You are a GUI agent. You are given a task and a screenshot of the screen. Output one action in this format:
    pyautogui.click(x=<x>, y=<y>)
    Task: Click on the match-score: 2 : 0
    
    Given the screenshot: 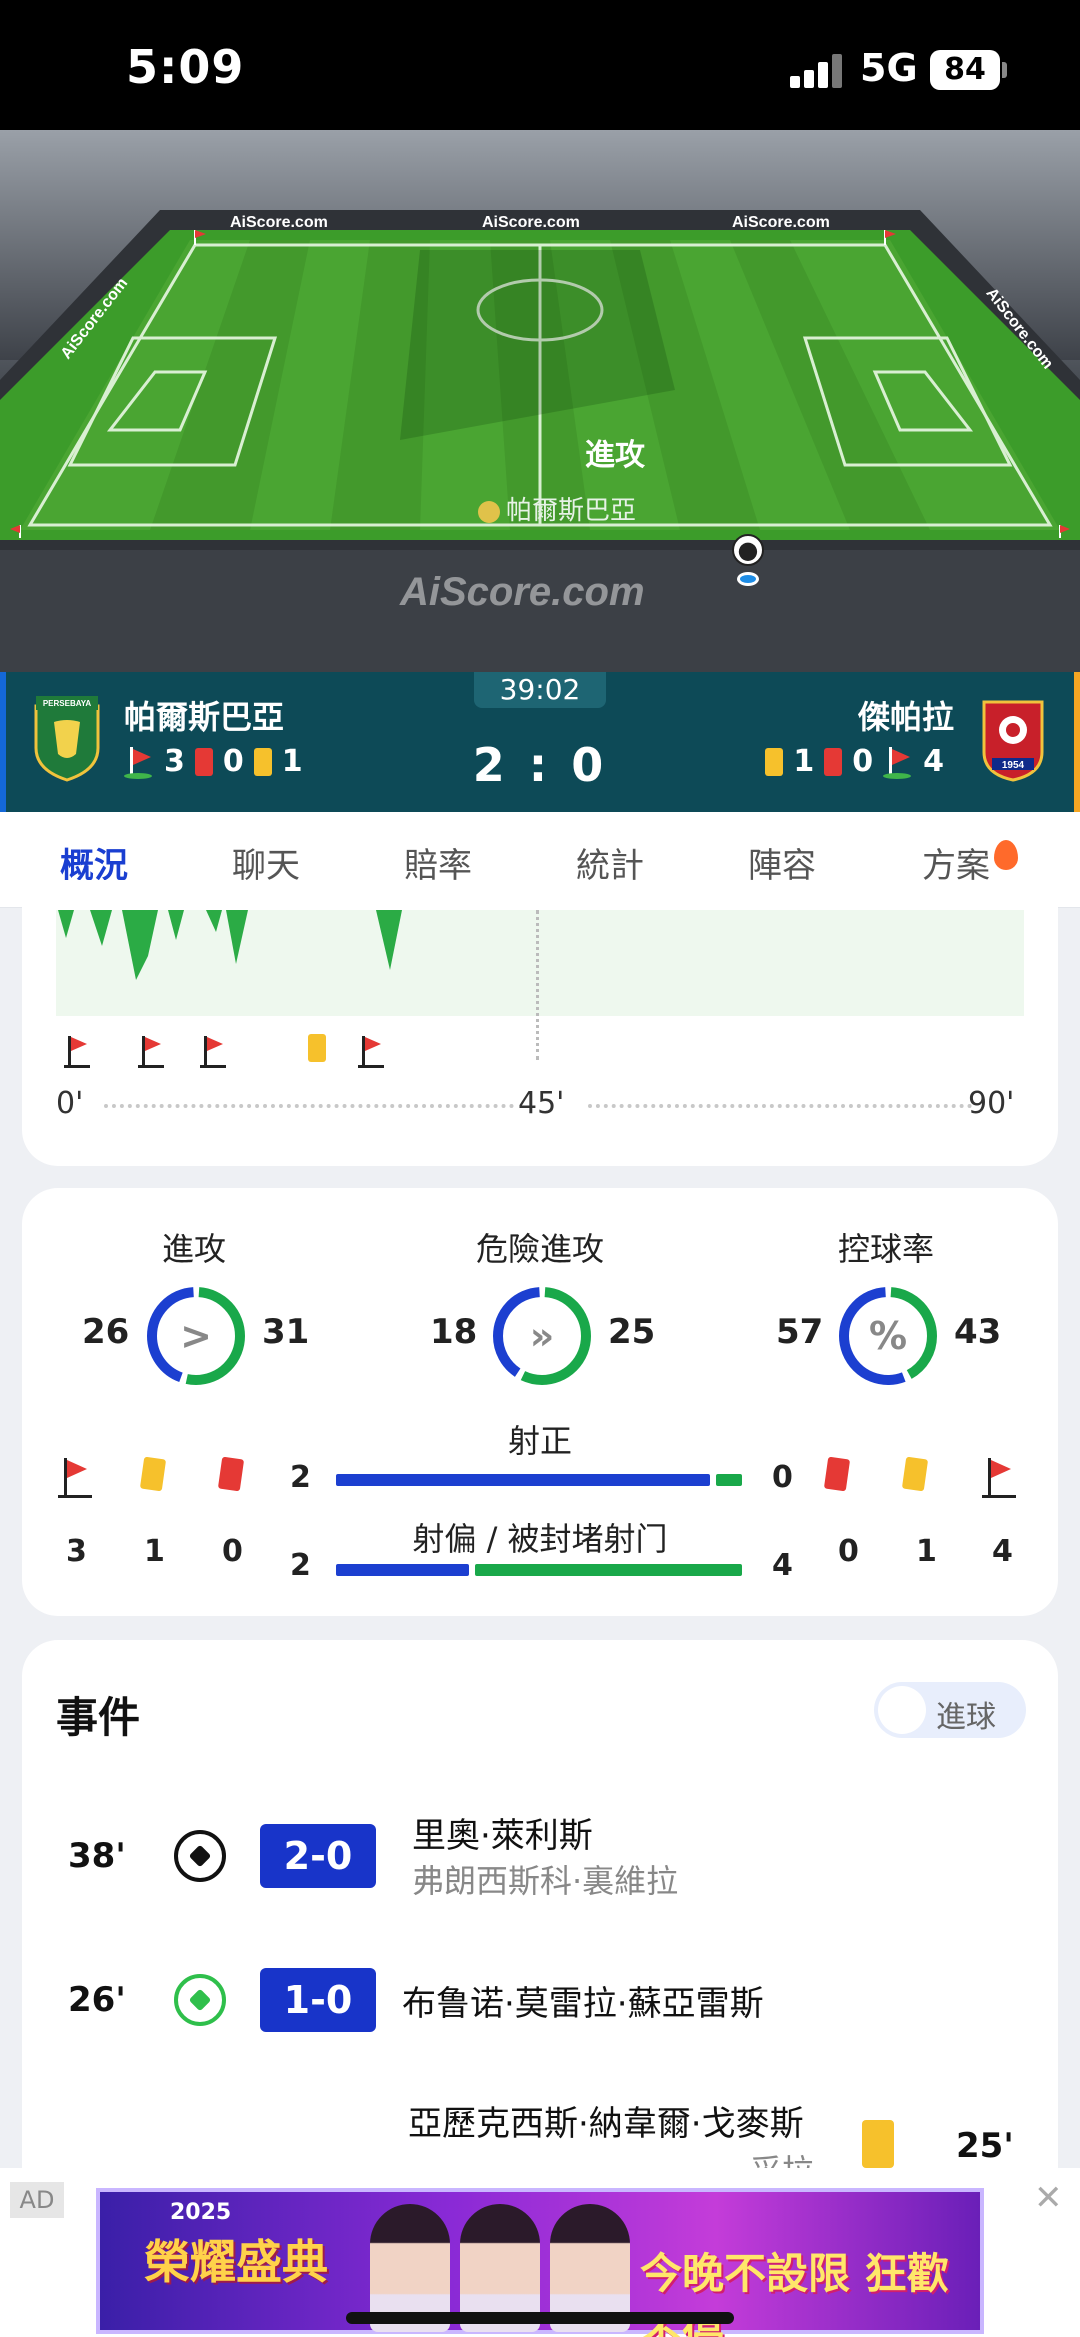 What is the action you would take?
    pyautogui.click(x=540, y=765)
    